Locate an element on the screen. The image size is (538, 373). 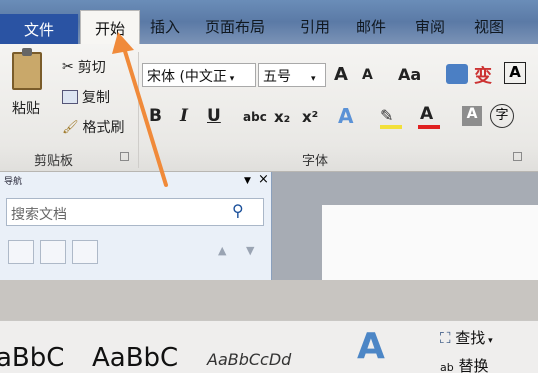
orange-arrow-annotation is located at coordinates (140, 109).